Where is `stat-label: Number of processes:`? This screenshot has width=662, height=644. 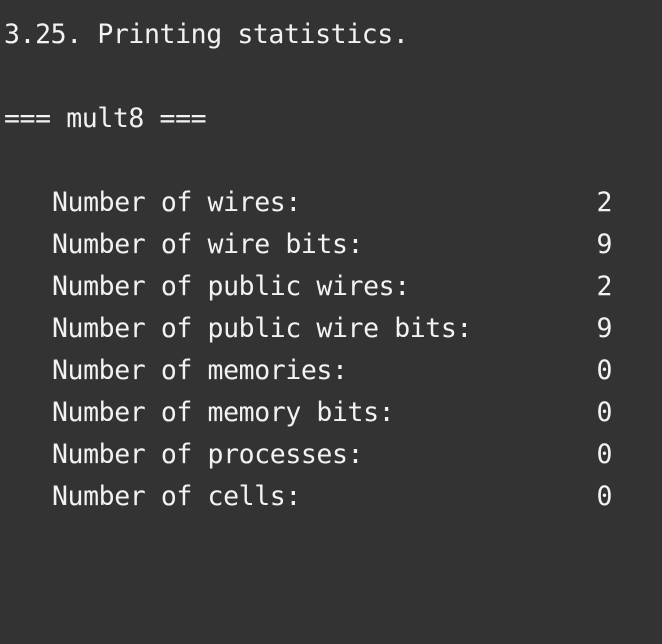 stat-label: Number of processes: is located at coordinates (208, 454).